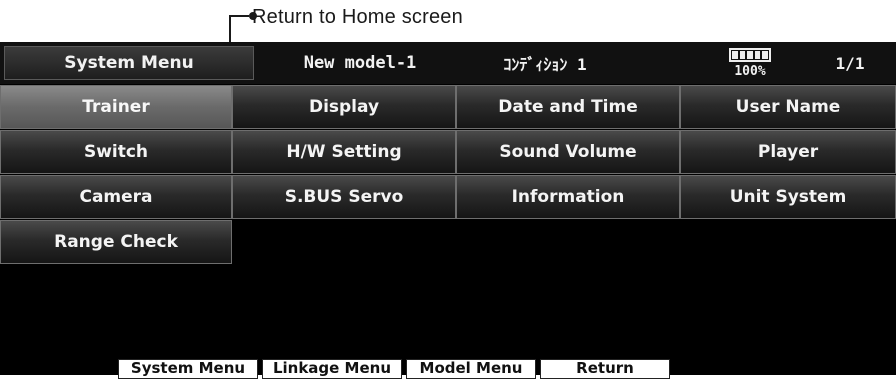 Image resolution: width=896 pixels, height=379 pixels. What do you see at coordinates (116, 107) in the screenshot?
I see `menu-item-trainer: Trainer` at bounding box center [116, 107].